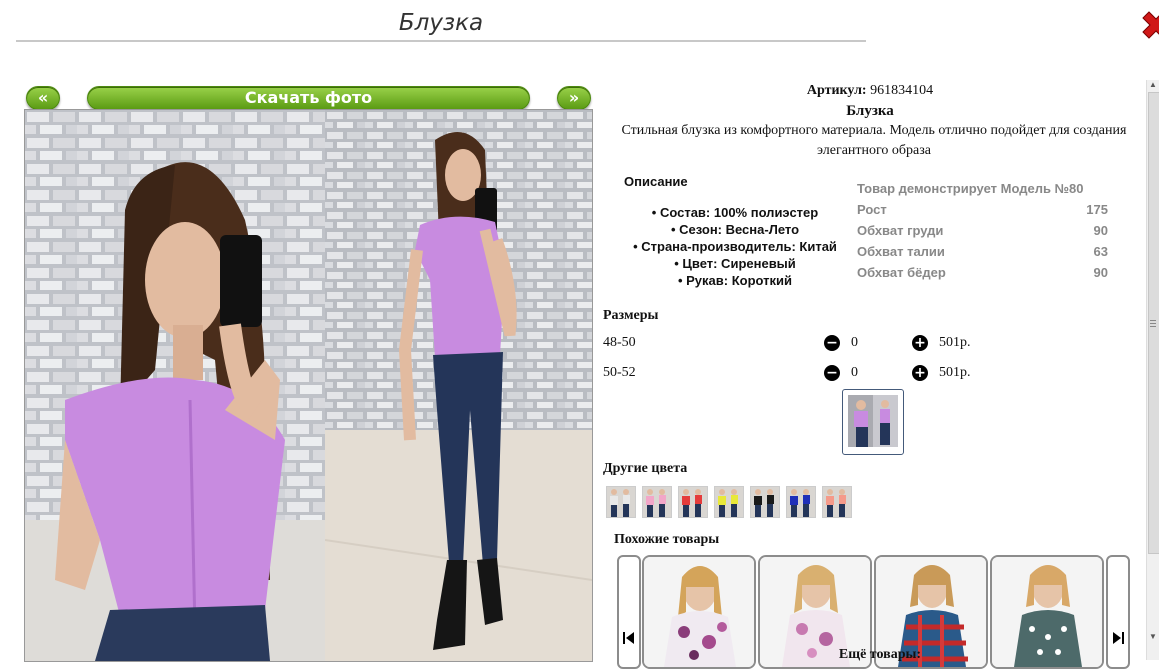 The image size is (1159, 669). I want to click on model-heading: Товар демонстрирует Модель №80, so click(970, 188).